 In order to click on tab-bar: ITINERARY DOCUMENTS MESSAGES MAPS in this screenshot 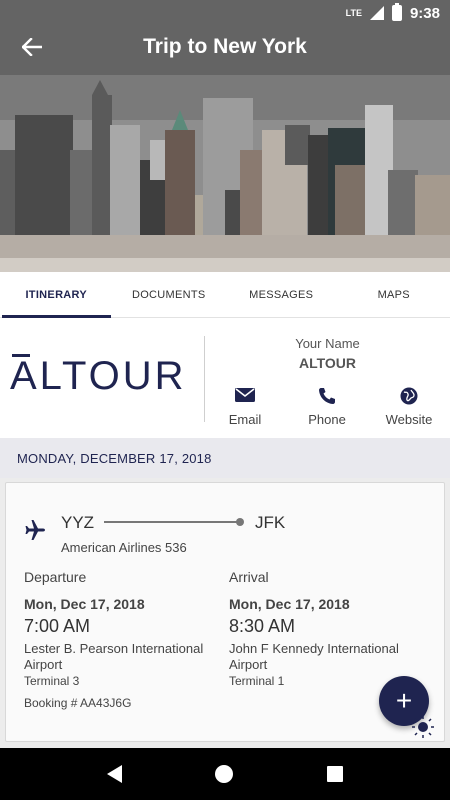, I will do `click(225, 295)`.